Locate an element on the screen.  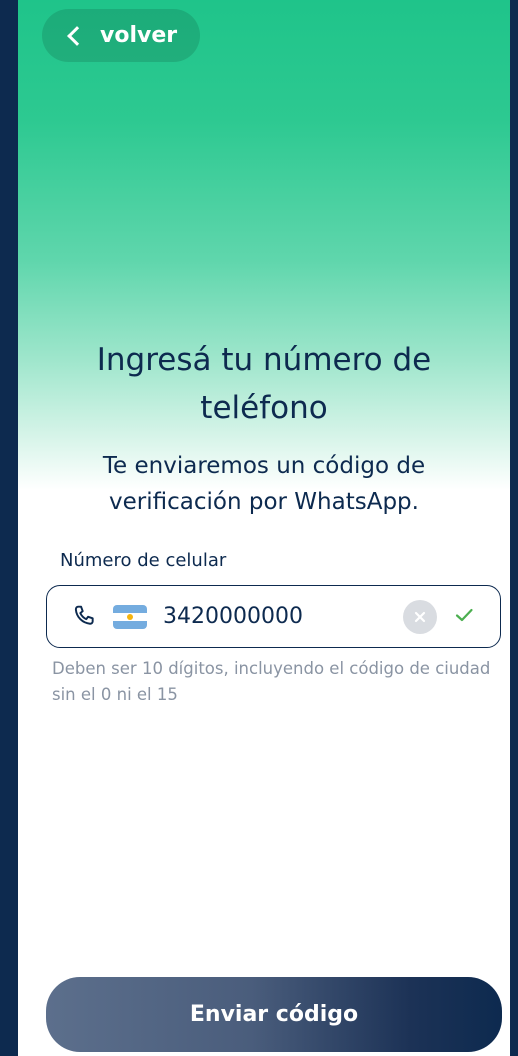
close-icon is located at coordinates (420, 617).